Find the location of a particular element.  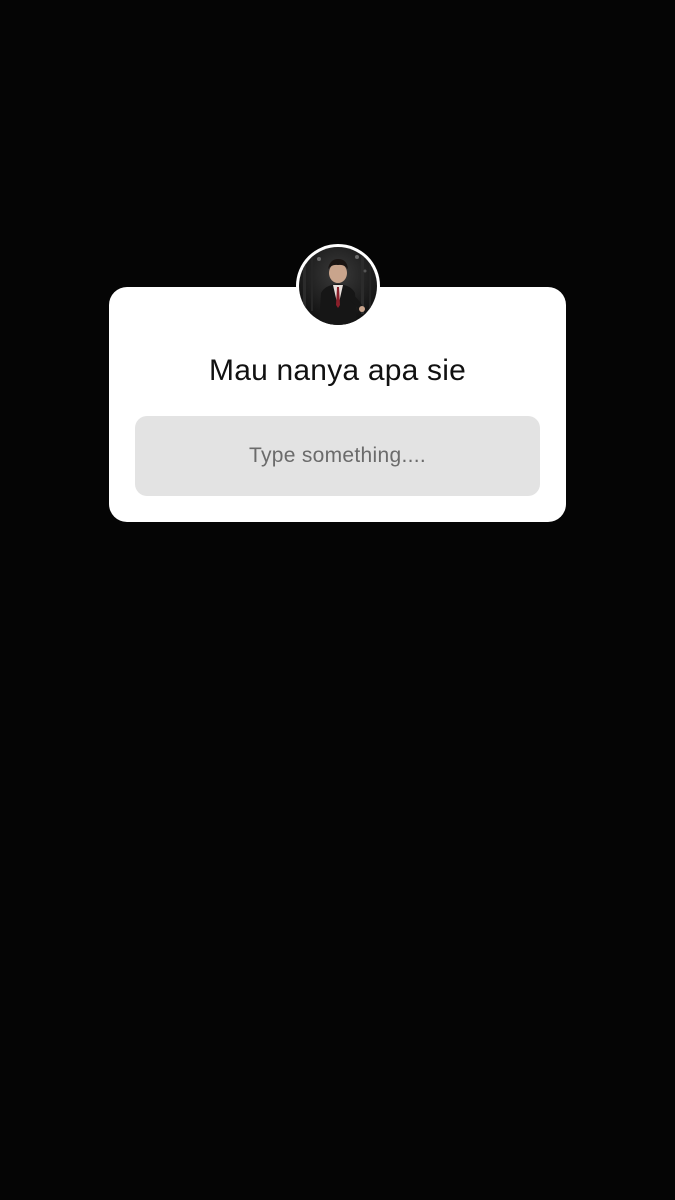

profile-photo-icon is located at coordinates (338, 286).